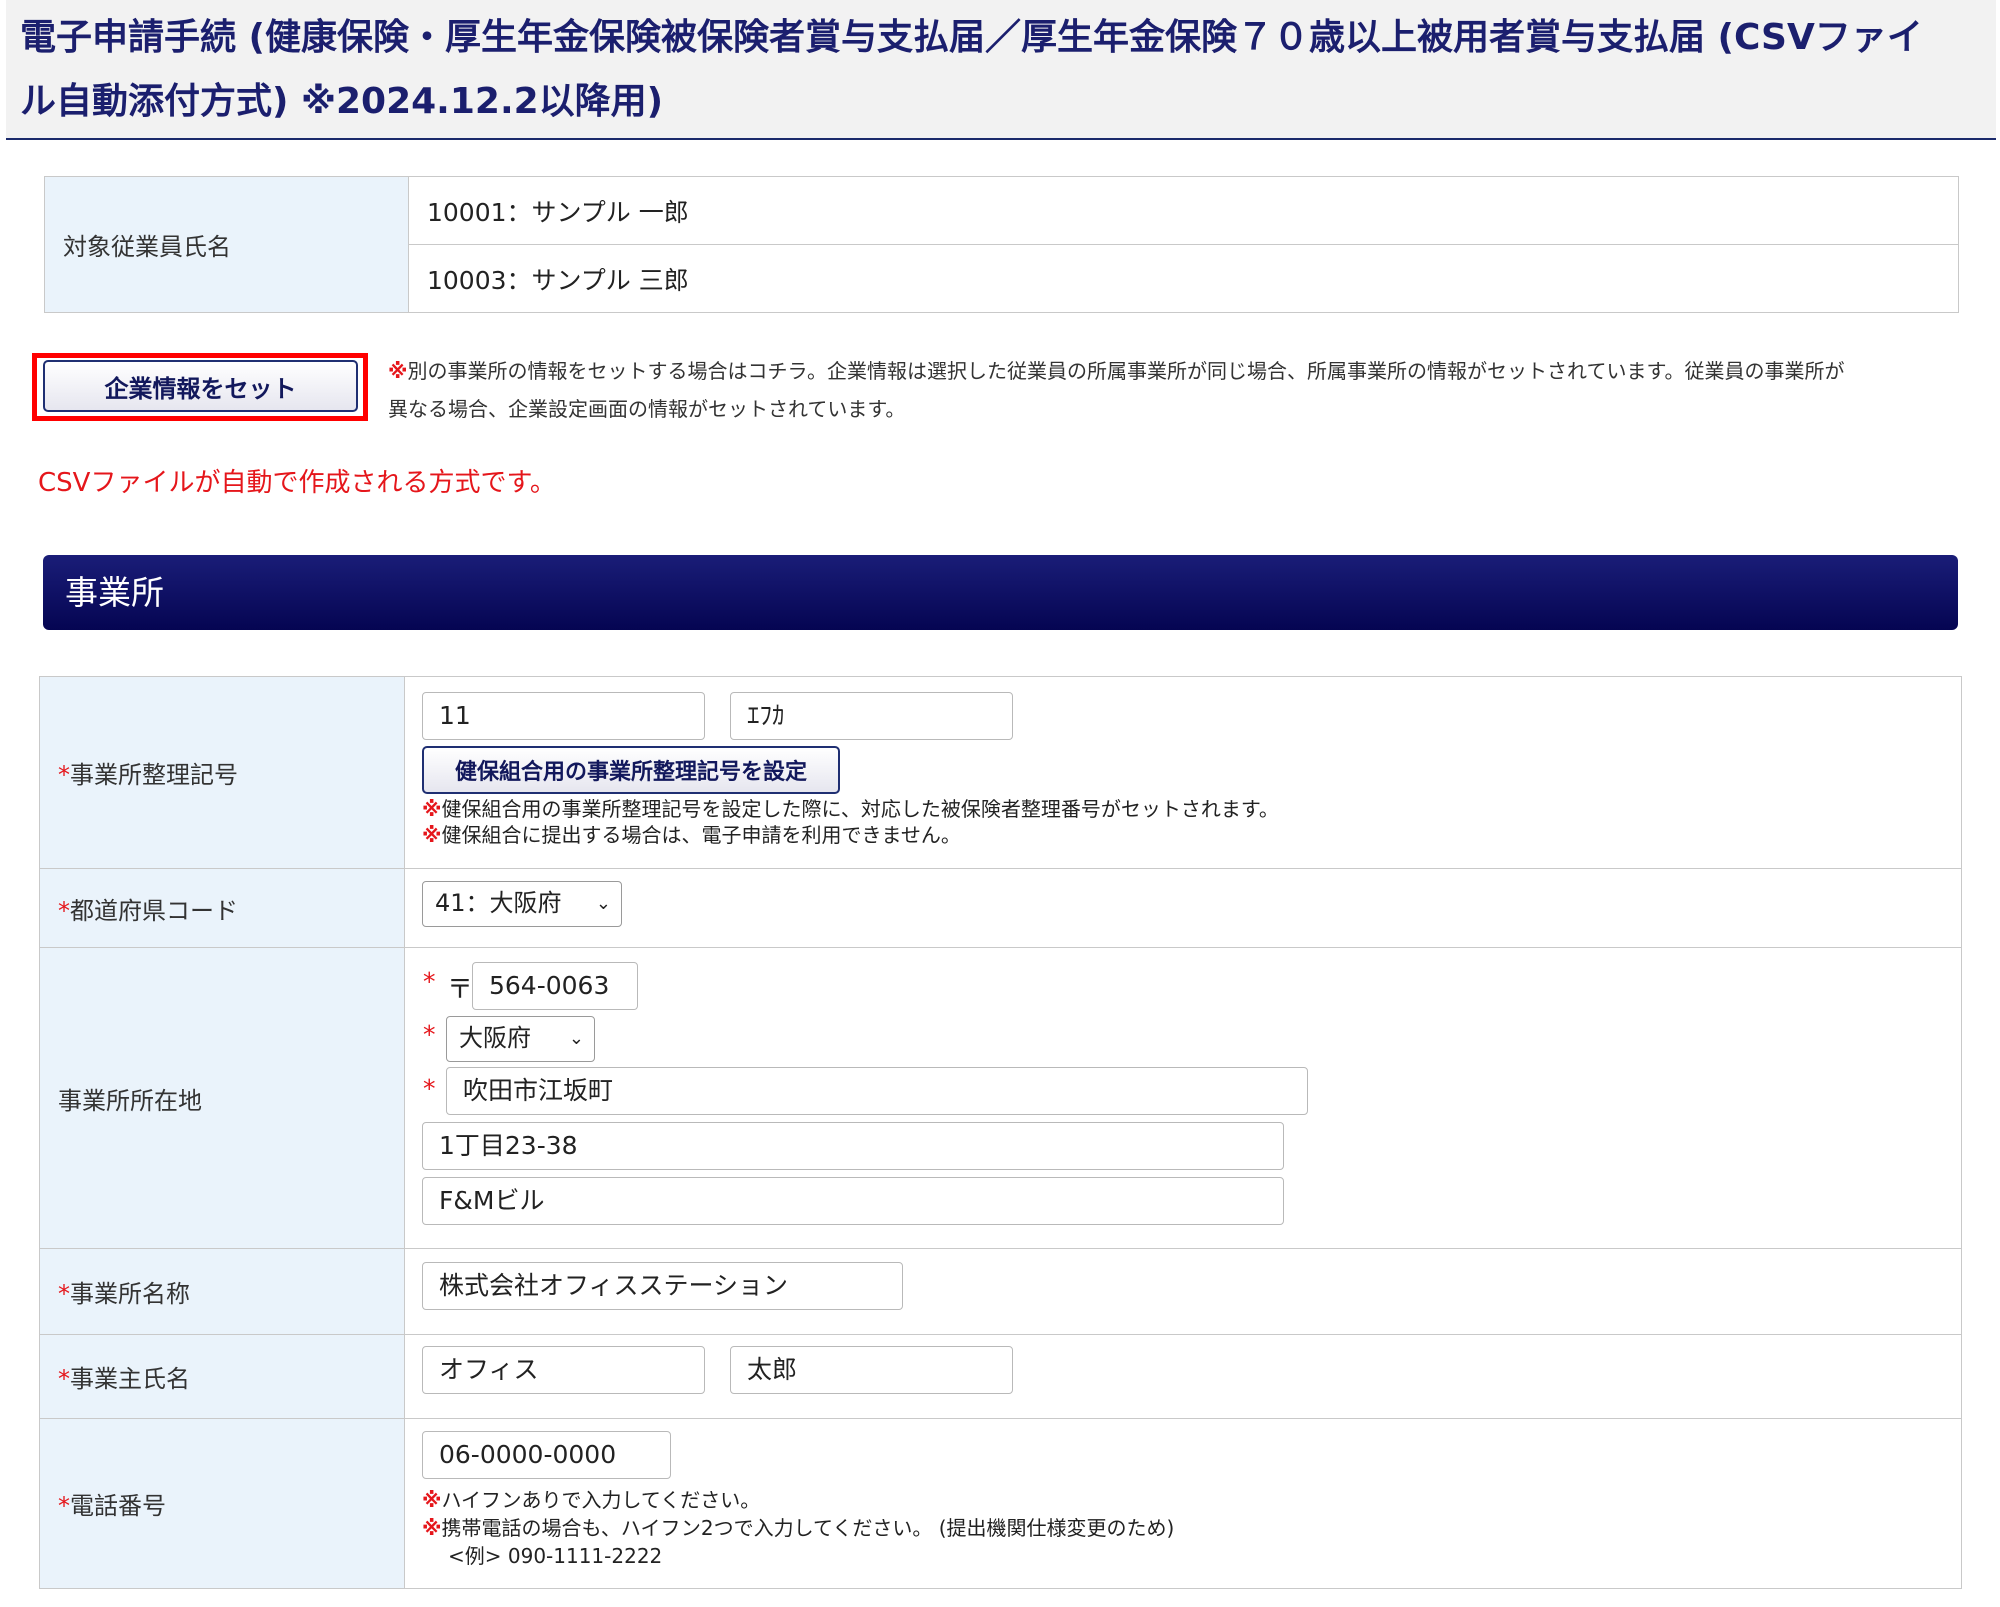 The height and width of the screenshot is (1607, 2000). Describe the element at coordinates (853, 1201) in the screenshot. I see `address-line2-input: F&Mビル` at that location.